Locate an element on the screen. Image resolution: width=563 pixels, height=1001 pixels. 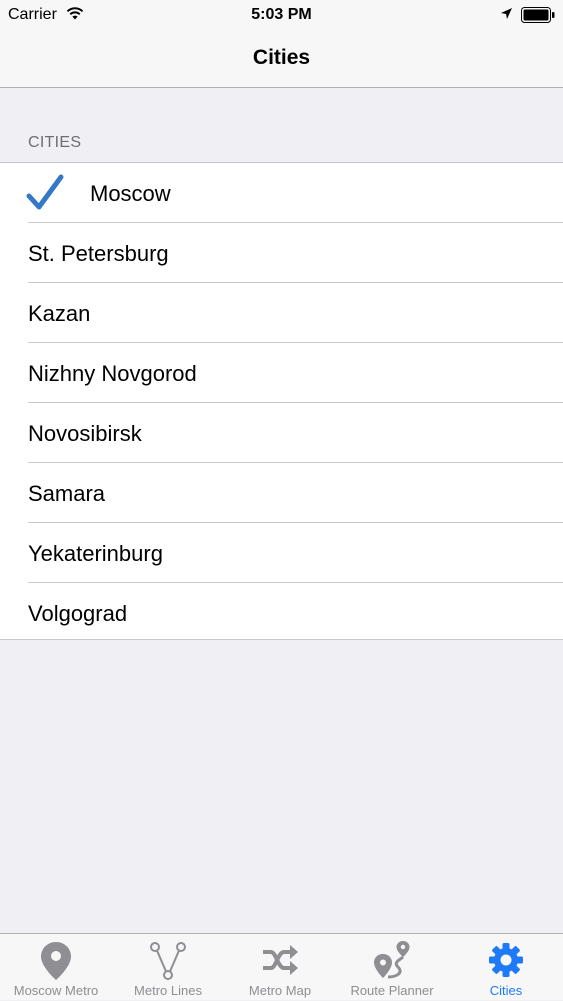
city-label: St. Petersburg is located at coordinates (98, 253).